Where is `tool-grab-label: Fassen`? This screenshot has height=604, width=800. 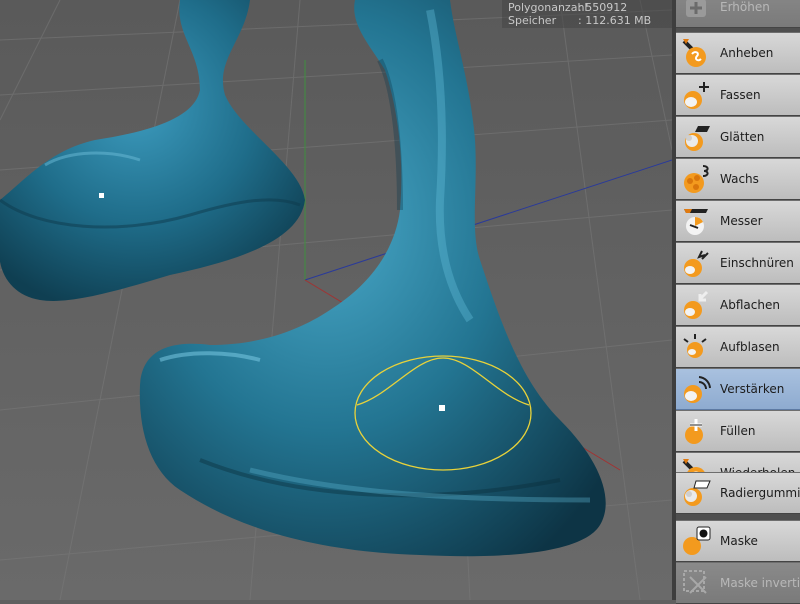 tool-grab-label: Fassen is located at coordinates (740, 95).